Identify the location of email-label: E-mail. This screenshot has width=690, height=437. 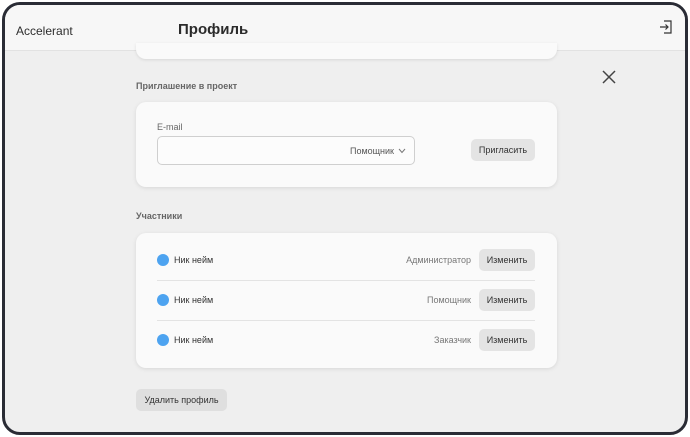
(170, 127).